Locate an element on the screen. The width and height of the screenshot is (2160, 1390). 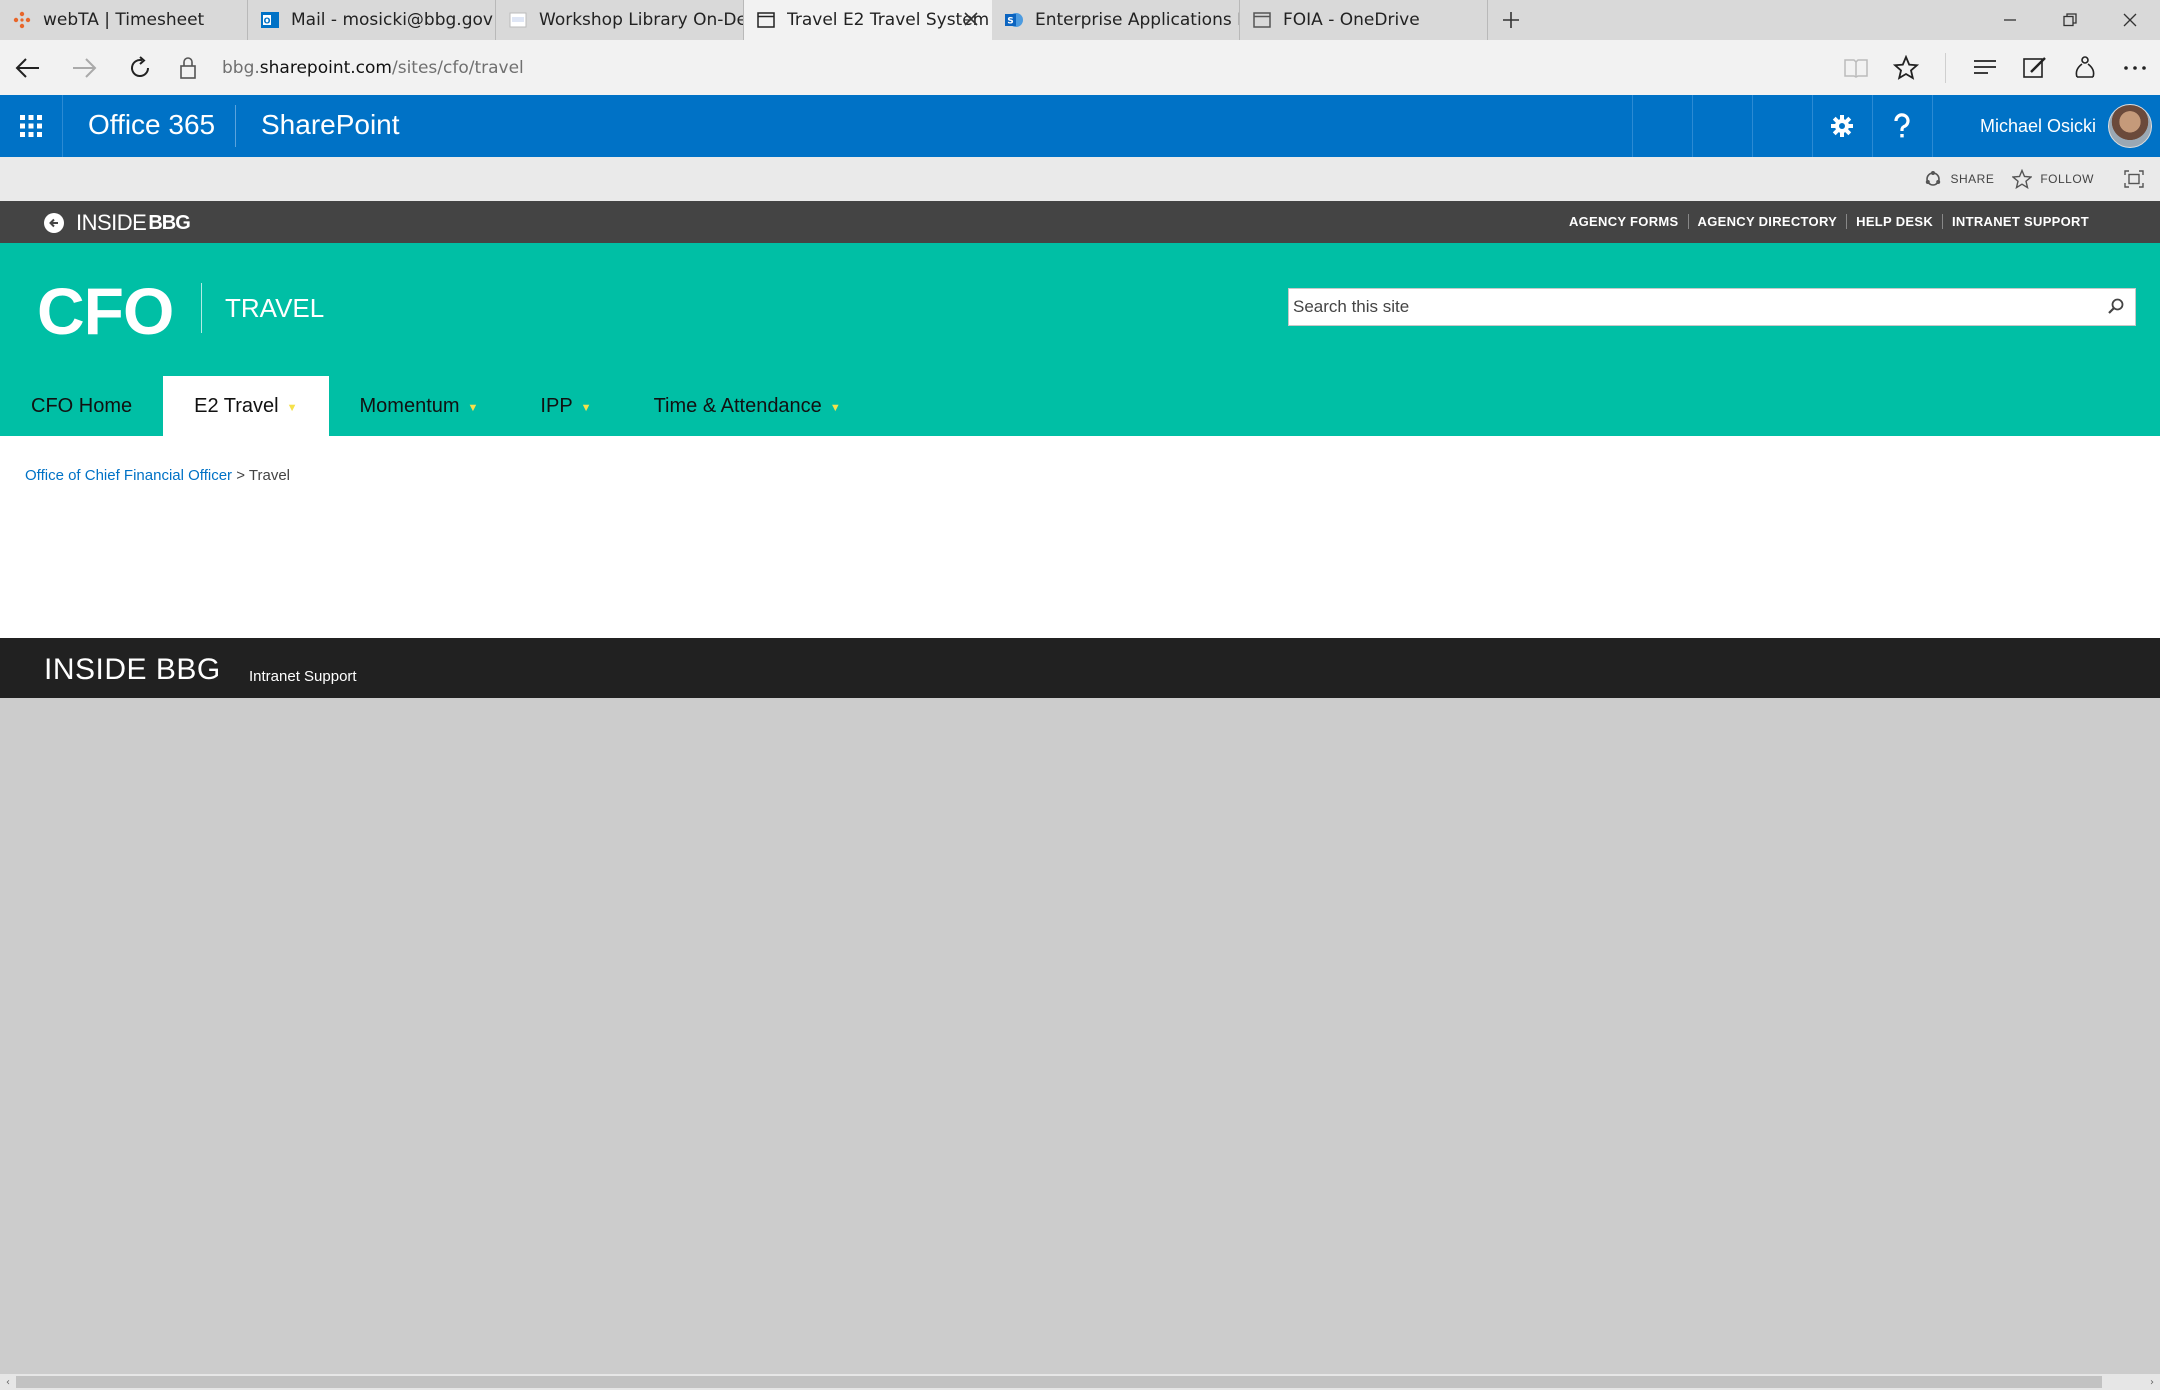
intranet-support-link: INTRANET SUPPORT is located at coordinates (2020, 221).